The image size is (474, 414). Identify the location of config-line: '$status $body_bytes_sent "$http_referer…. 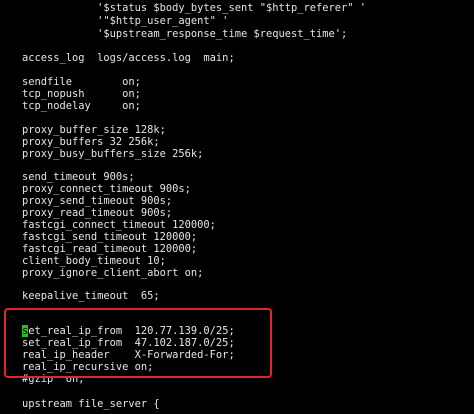
(194, 8).